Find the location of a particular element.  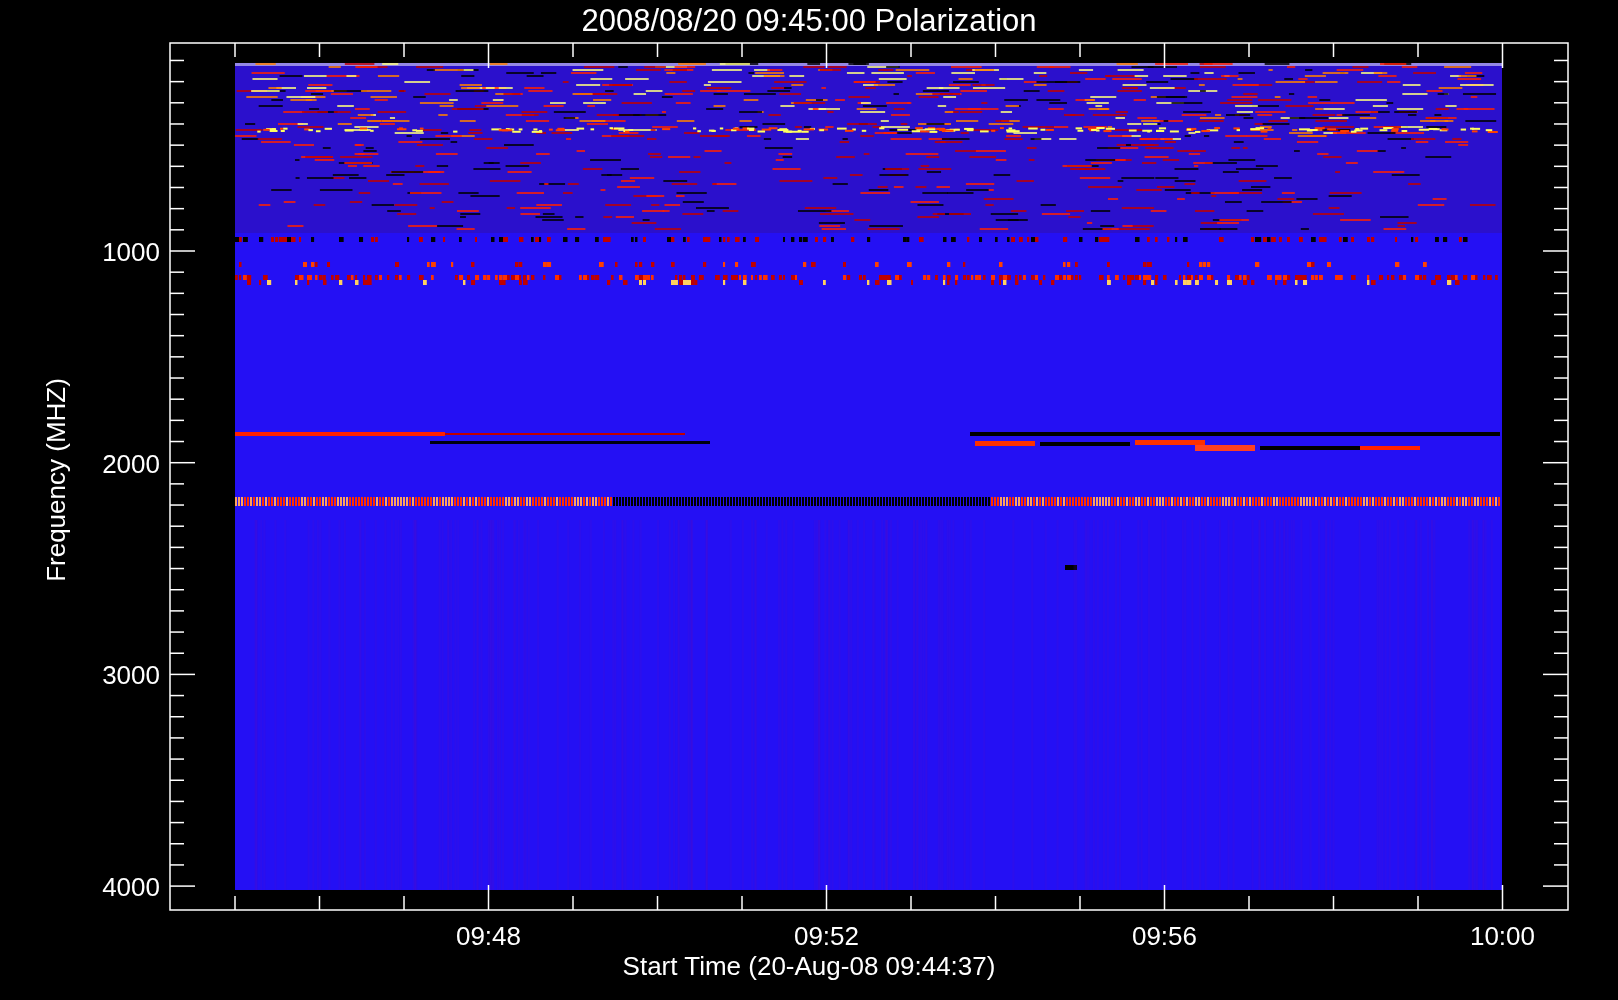

tick-label: 3000 is located at coordinates (131, 675).